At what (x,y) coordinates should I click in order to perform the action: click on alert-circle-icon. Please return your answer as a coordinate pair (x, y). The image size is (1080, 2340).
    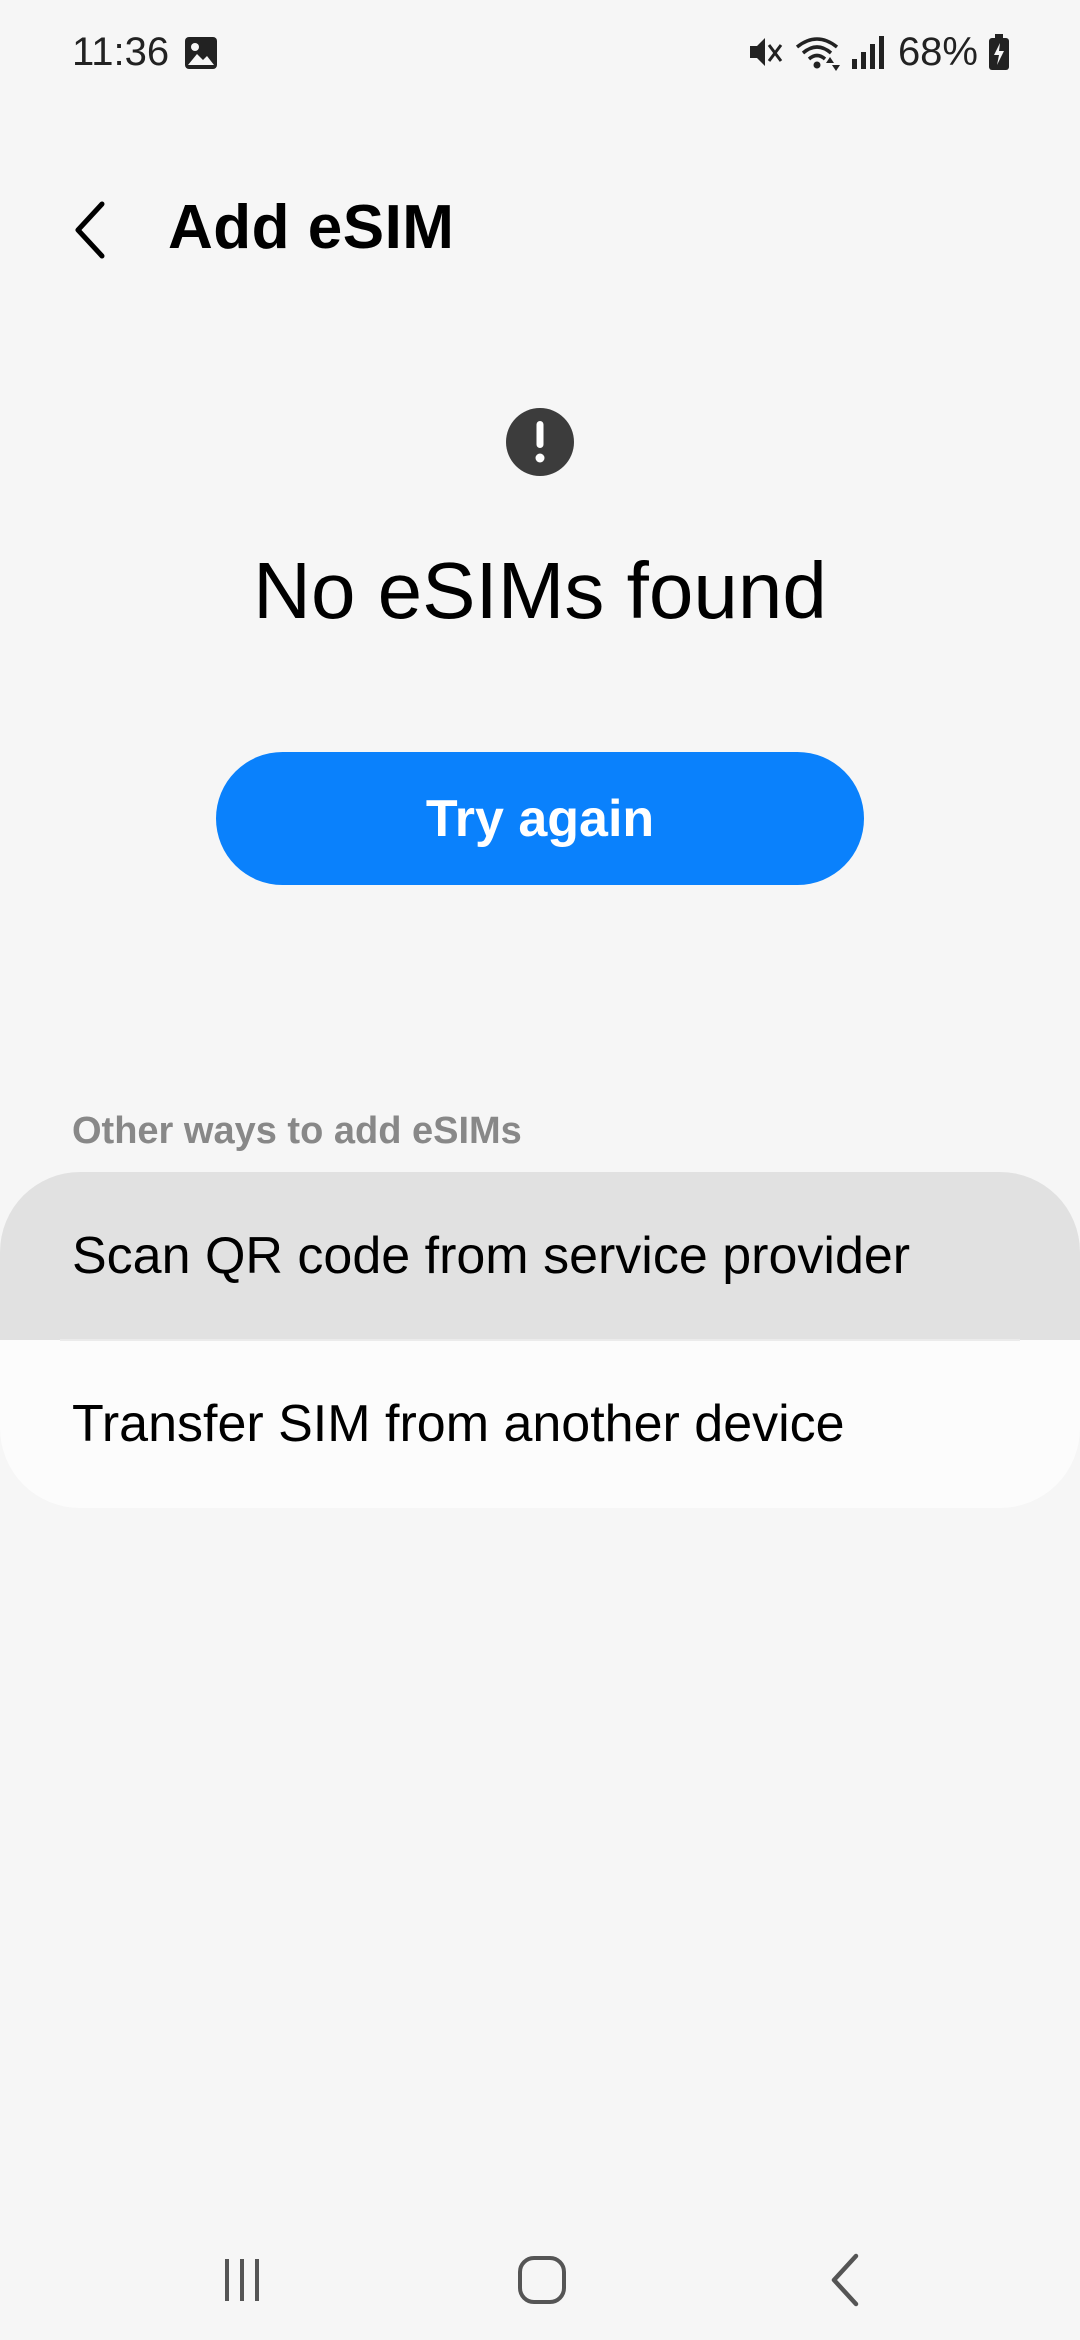
    Looking at the image, I should click on (540, 442).